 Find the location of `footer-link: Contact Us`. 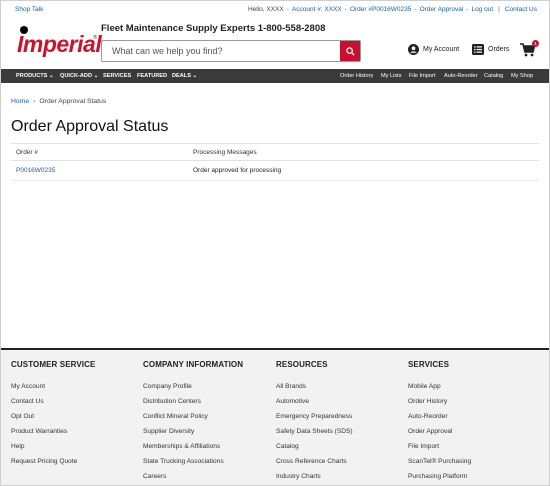

footer-link: Contact Us is located at coordinates (53, 401).